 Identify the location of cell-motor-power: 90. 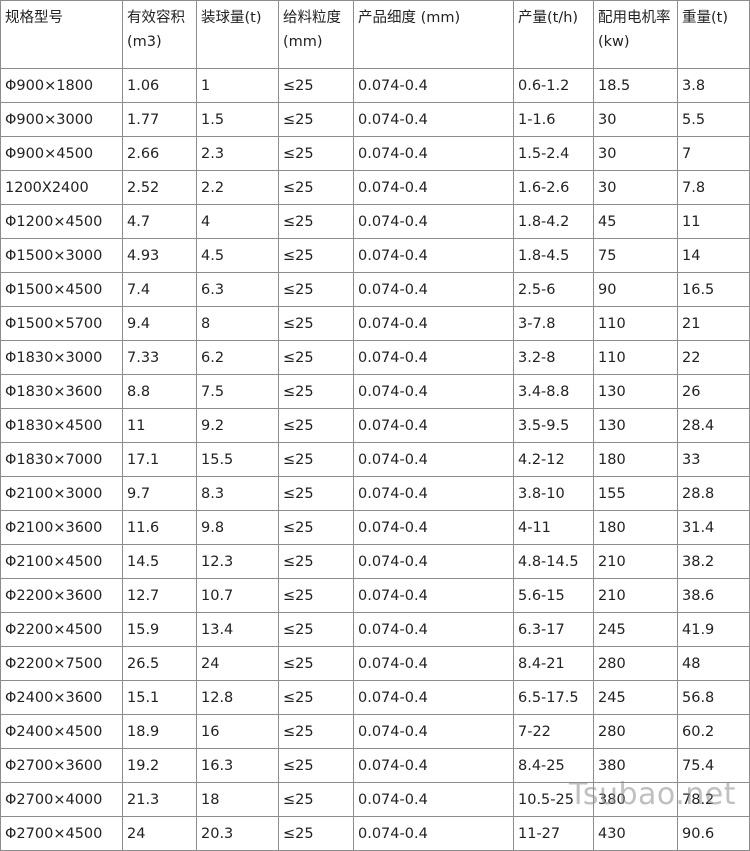
(635, 289).